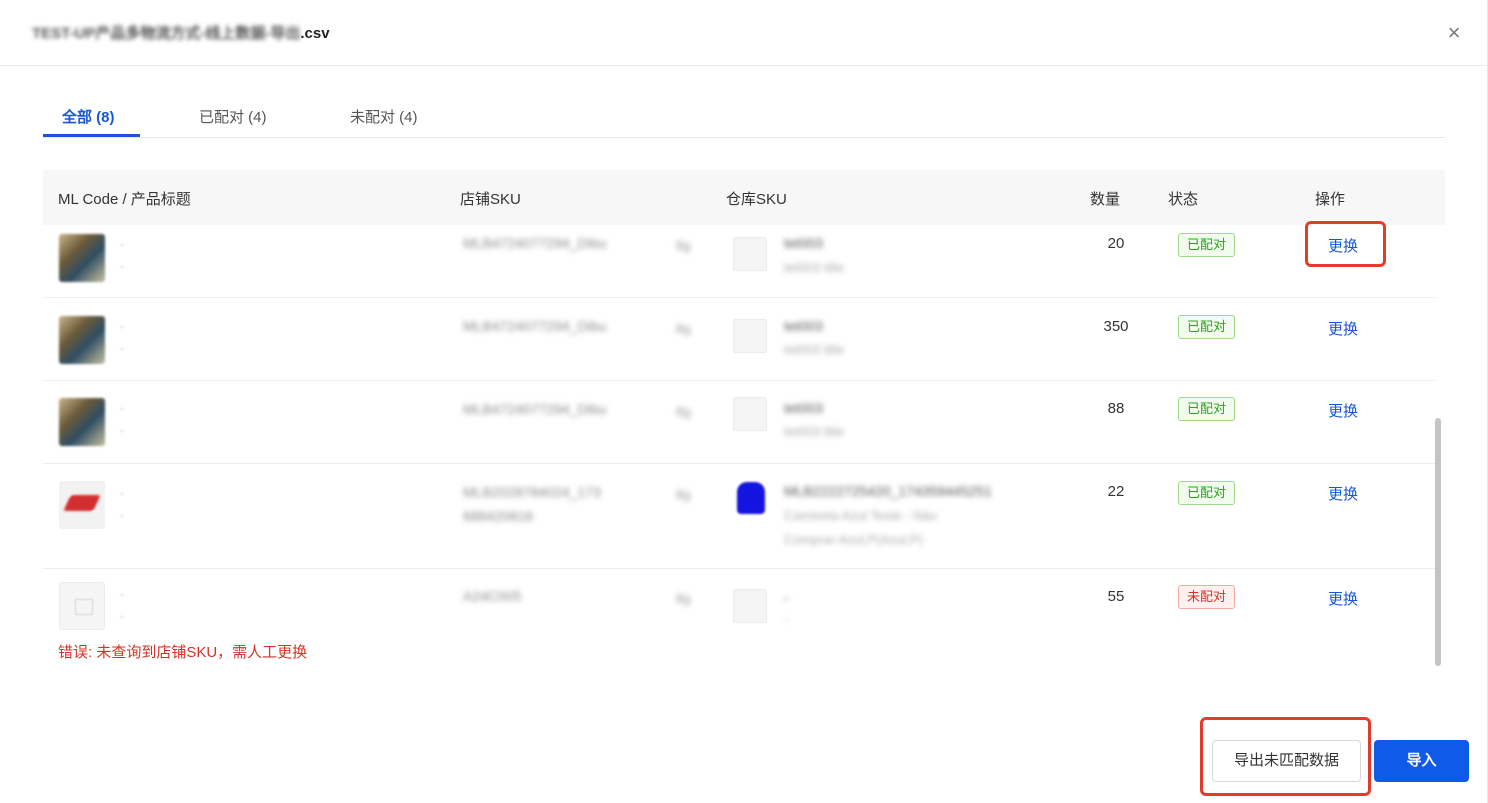  What do you see at coordinates (88, 116) in the screenshot?
I see `tab-all: 全部 (8)` at bounding box center [88, 116].